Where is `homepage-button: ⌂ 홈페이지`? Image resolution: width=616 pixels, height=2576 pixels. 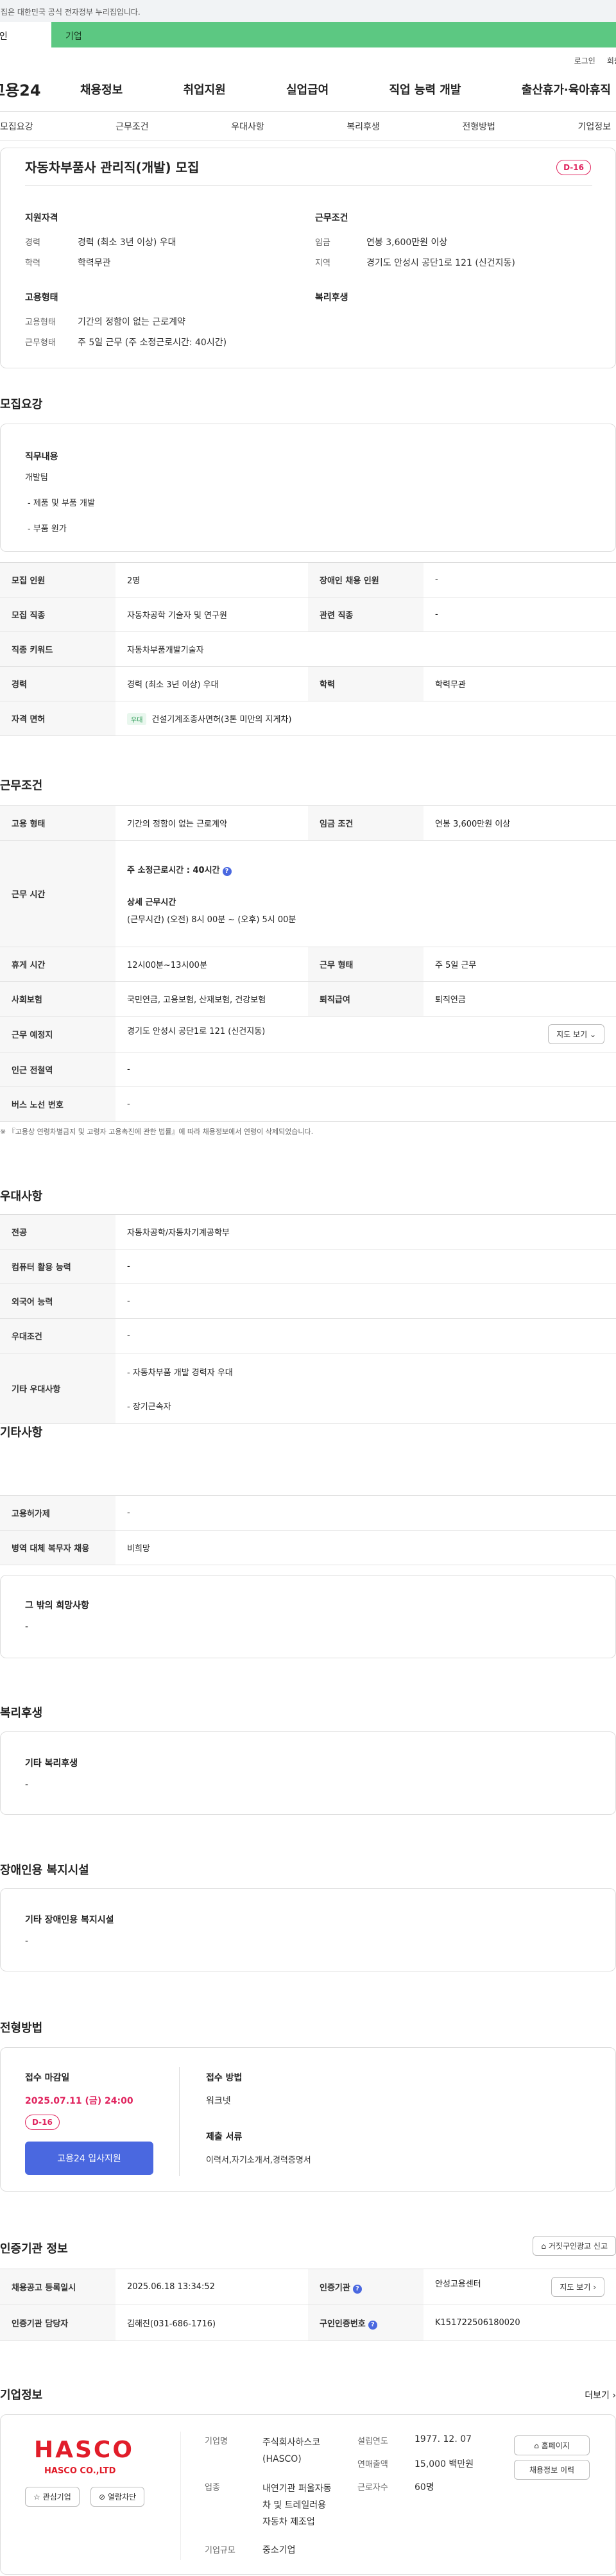
homepage-button: ⌂ 홈페이지 is located at coordinates (552, 2445).